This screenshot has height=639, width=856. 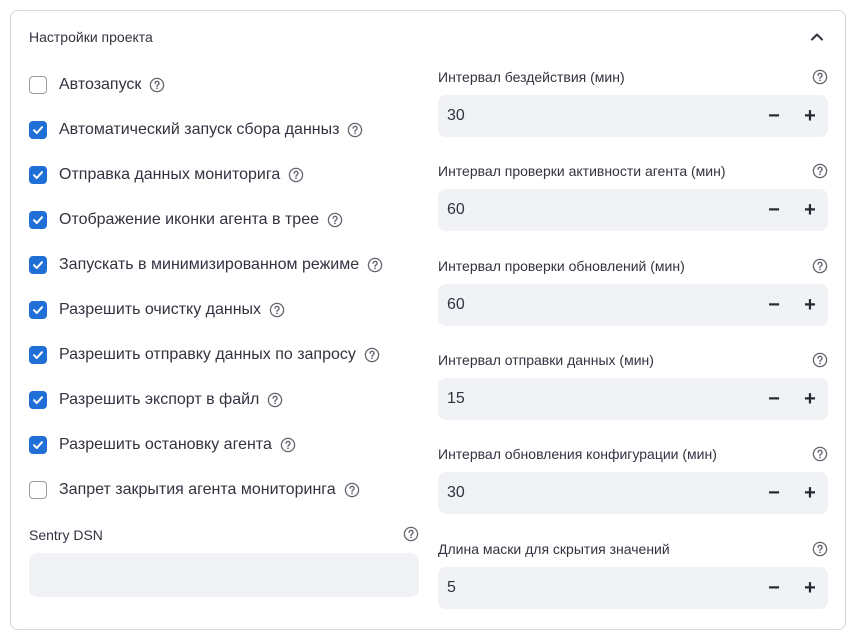 I want to click on number-input-label: Интервал проверки обновлений (мин), so click(x=561, y=266).